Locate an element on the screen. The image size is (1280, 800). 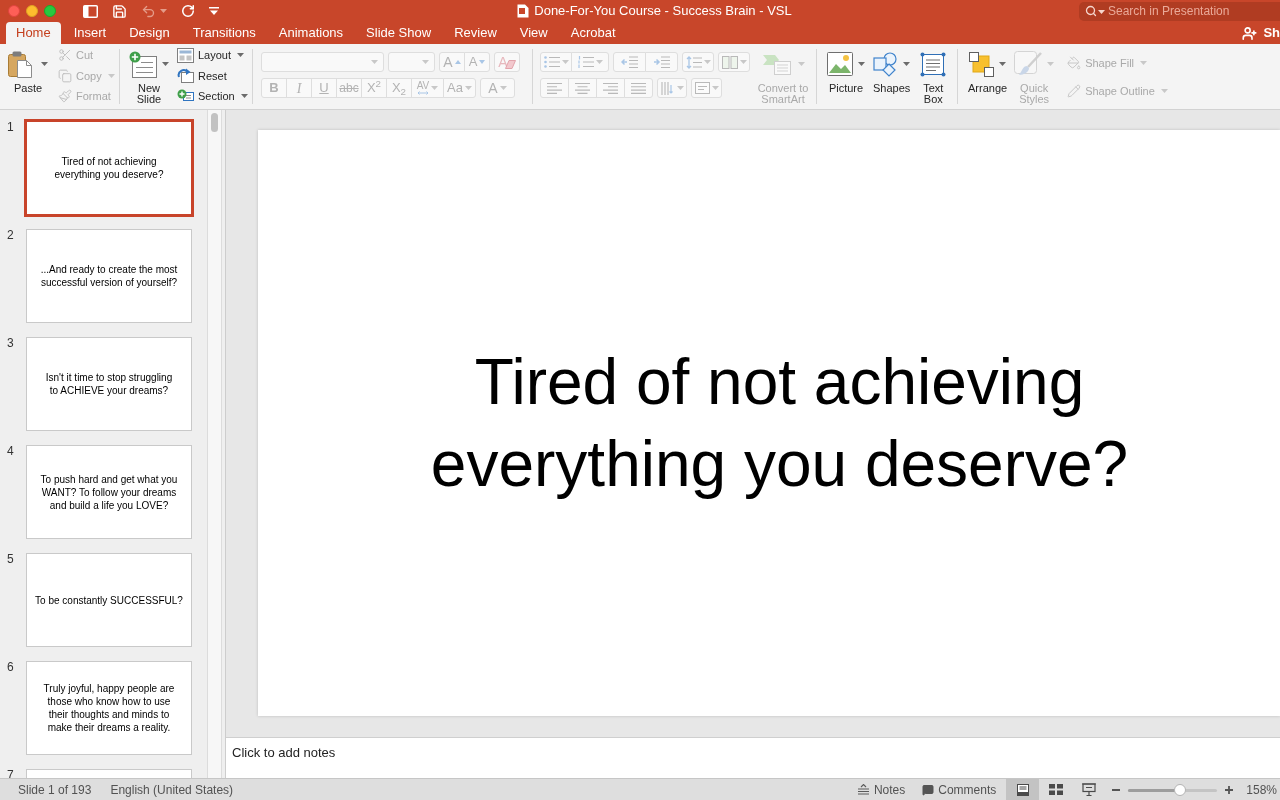
double-arrow-icon is located at coordinates (423, 93).